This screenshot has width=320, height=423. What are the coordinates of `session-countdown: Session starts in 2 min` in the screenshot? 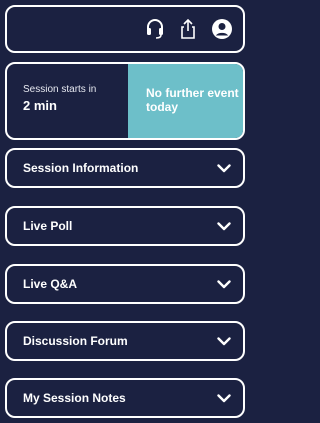 It's located at (67, 101).